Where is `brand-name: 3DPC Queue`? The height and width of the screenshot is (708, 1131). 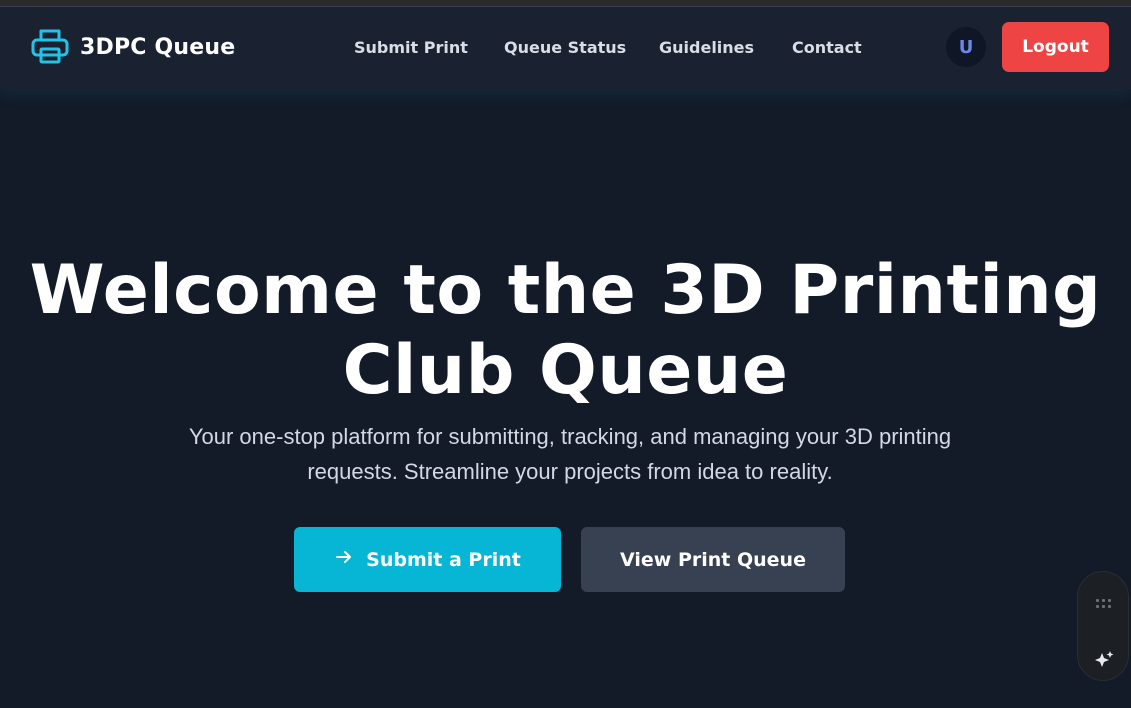 brand-name: 3DPC Queue is located at coordinates (158, 47).